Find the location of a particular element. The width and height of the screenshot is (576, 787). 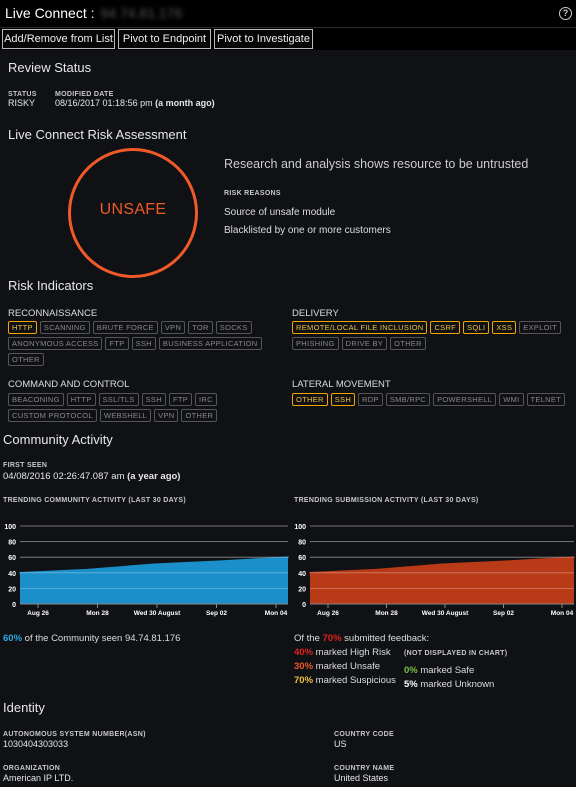

risk-tag-rdp: RDP is located at coordinates (370, 399).